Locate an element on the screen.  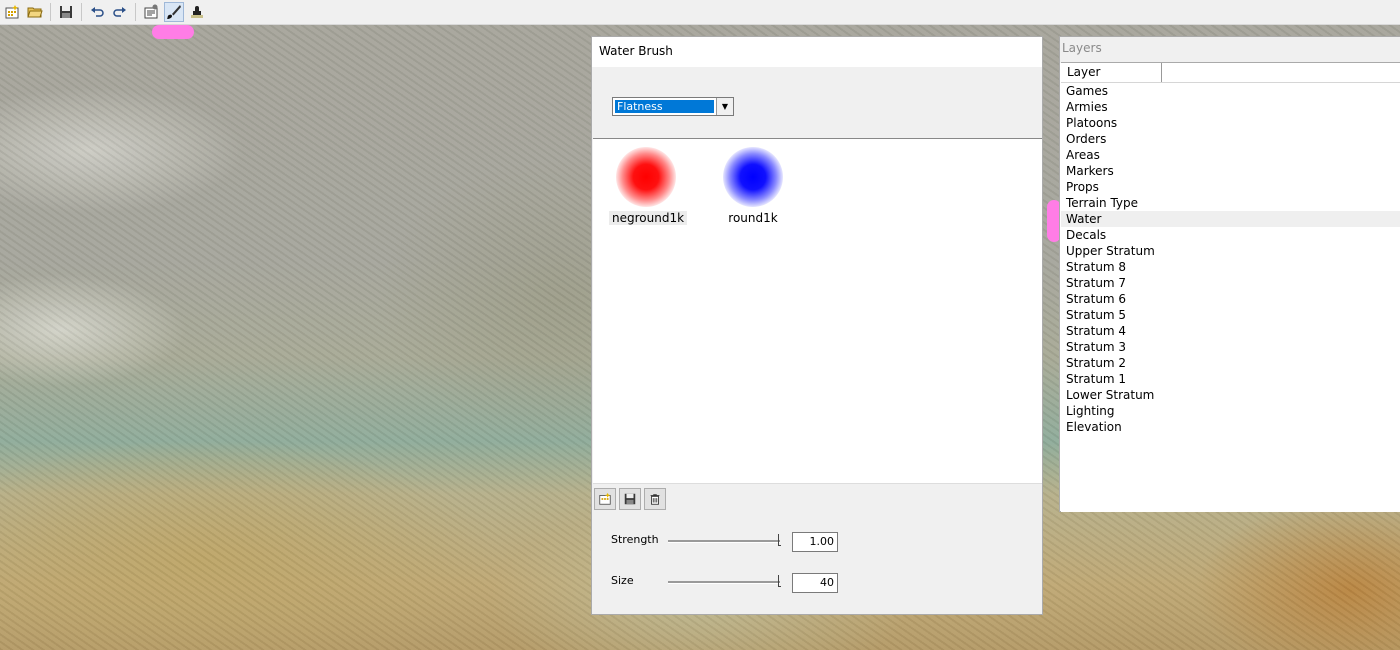
layer-item-lower-stratum: Lower Stratum is located at coordinates (1230, 395).